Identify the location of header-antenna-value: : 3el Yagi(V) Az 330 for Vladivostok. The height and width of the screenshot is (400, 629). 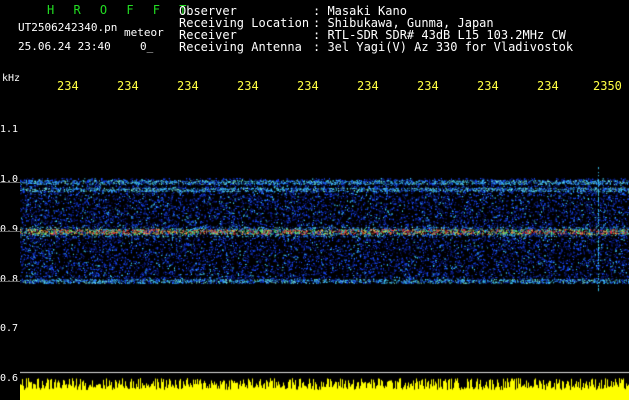
(443, 47).